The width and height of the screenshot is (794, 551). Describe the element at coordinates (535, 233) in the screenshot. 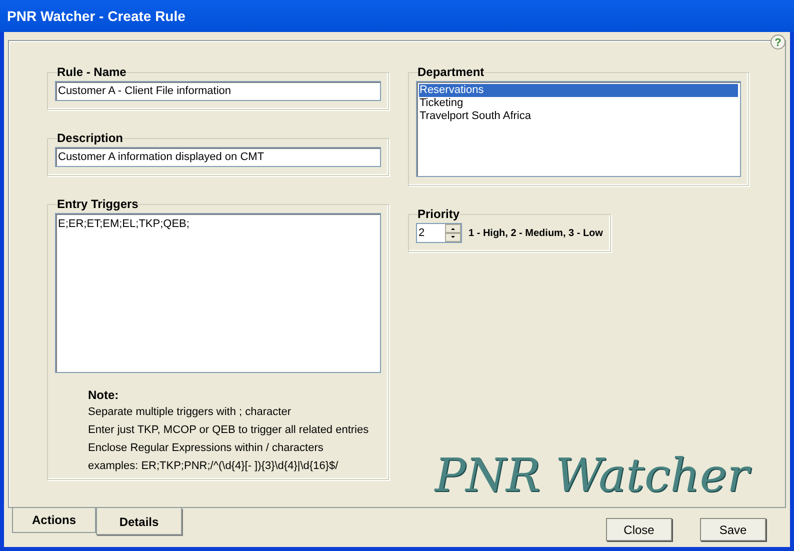

I see `priority-hint: 1 - High, 2 - Medium, 3 - Low` at that location.